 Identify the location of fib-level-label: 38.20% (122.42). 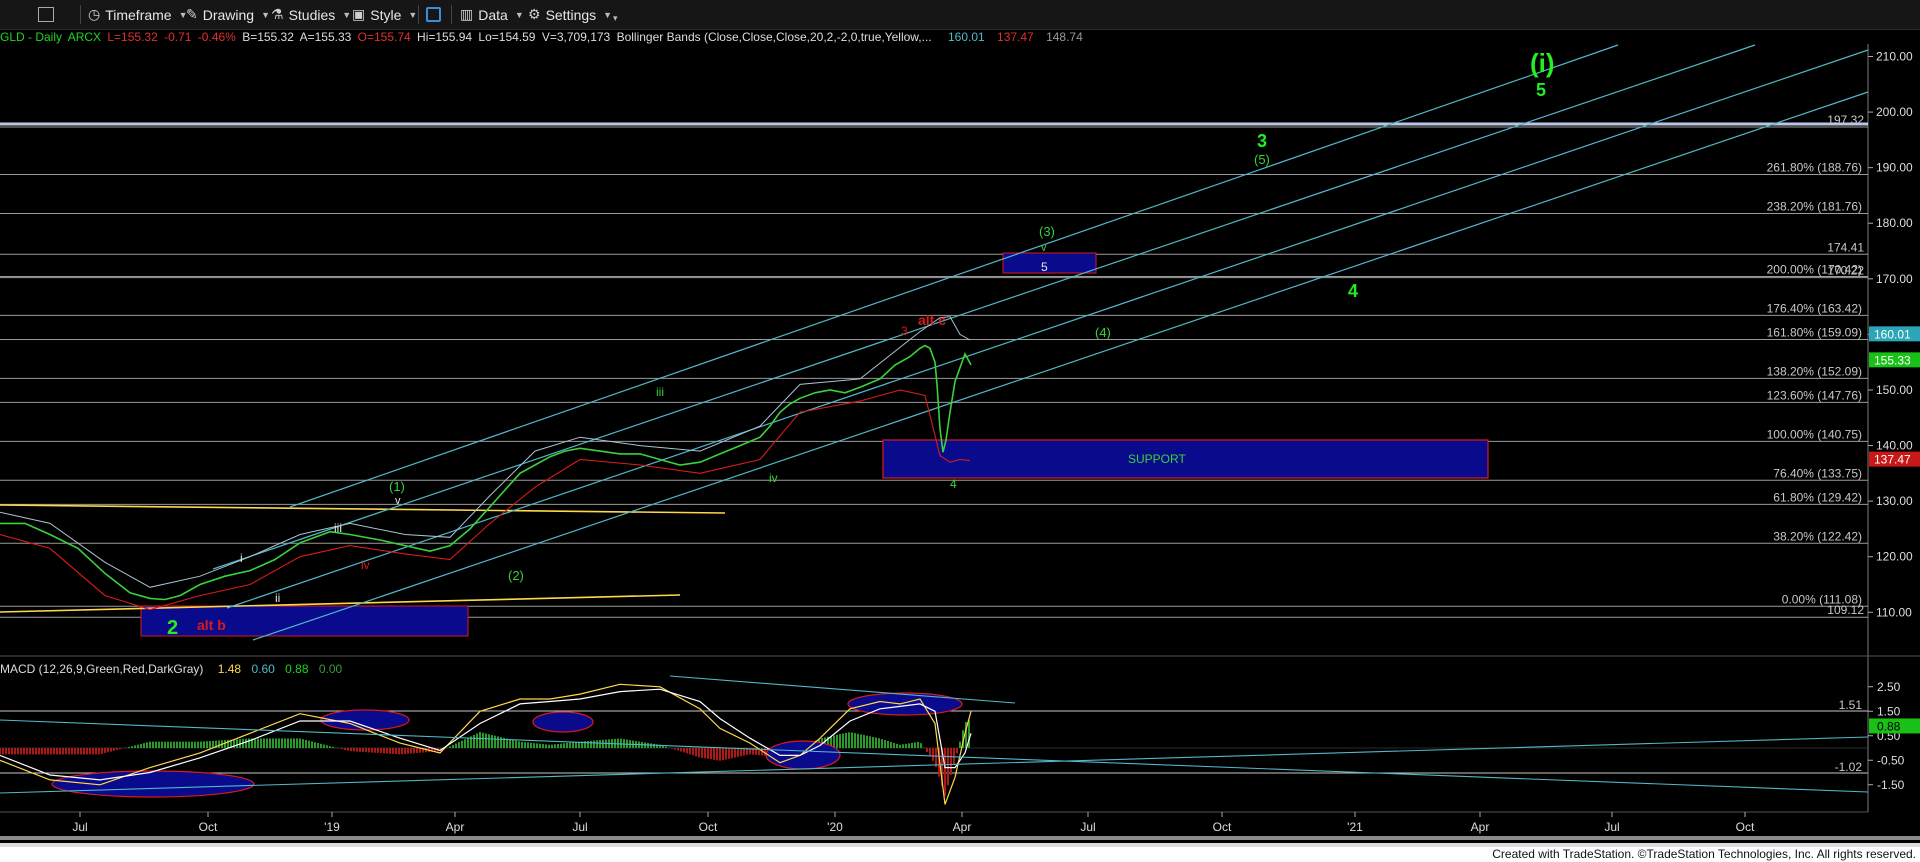
(1817, 536).